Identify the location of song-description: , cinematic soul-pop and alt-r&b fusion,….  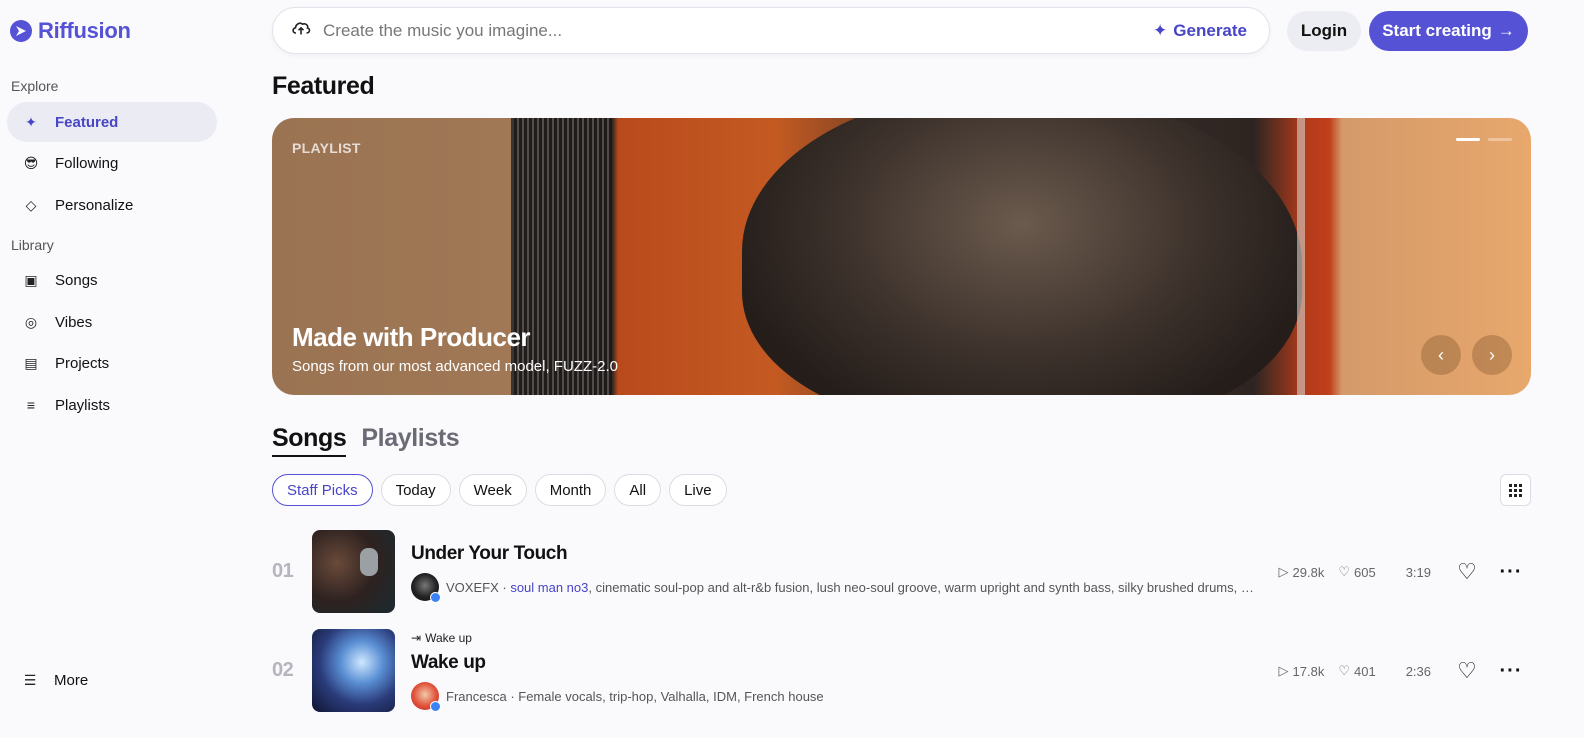
(923, 587).